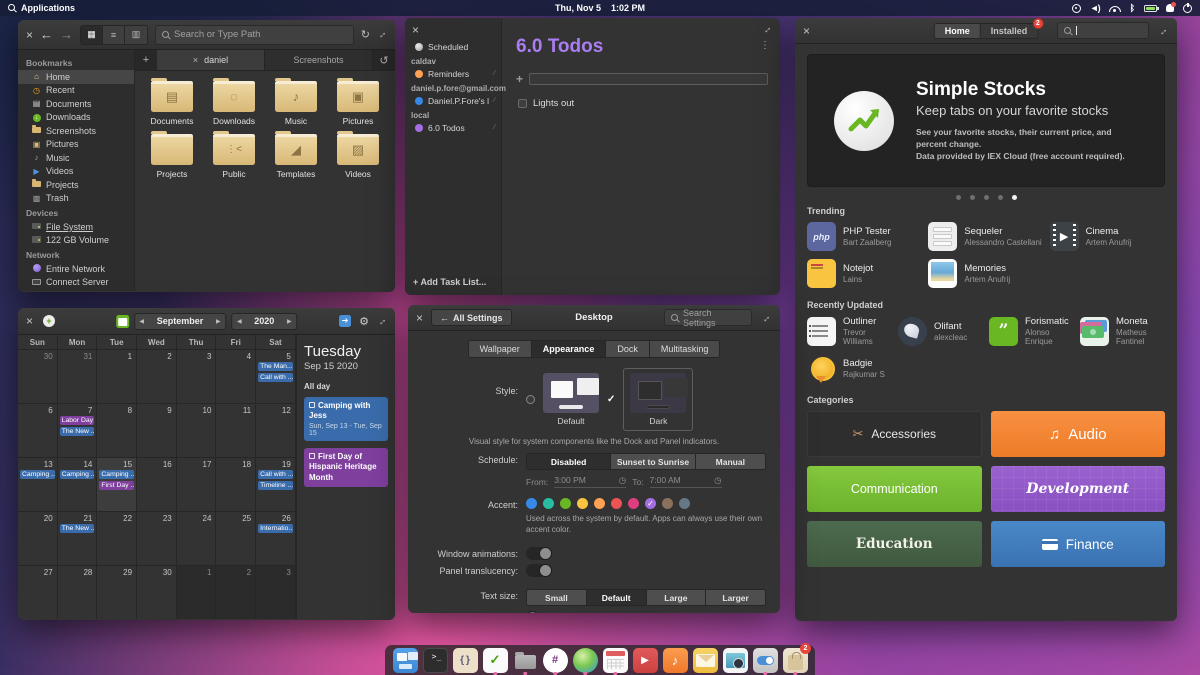  Describe the element at coordinates (765, 660) in the screenshot. I see `dock-icon-system-settings` at that location.